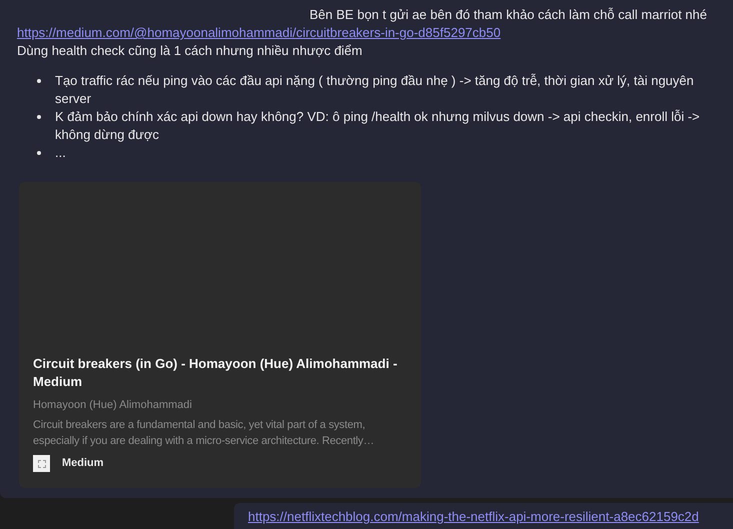  I want to click on site-name: Medium, so click(83, 464).